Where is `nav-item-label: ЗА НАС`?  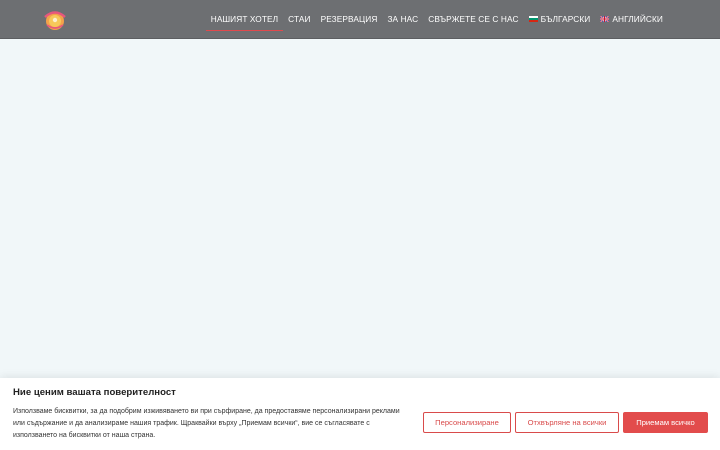 nav-item-label: ЗА НАС is located at coordinates (403, 19).